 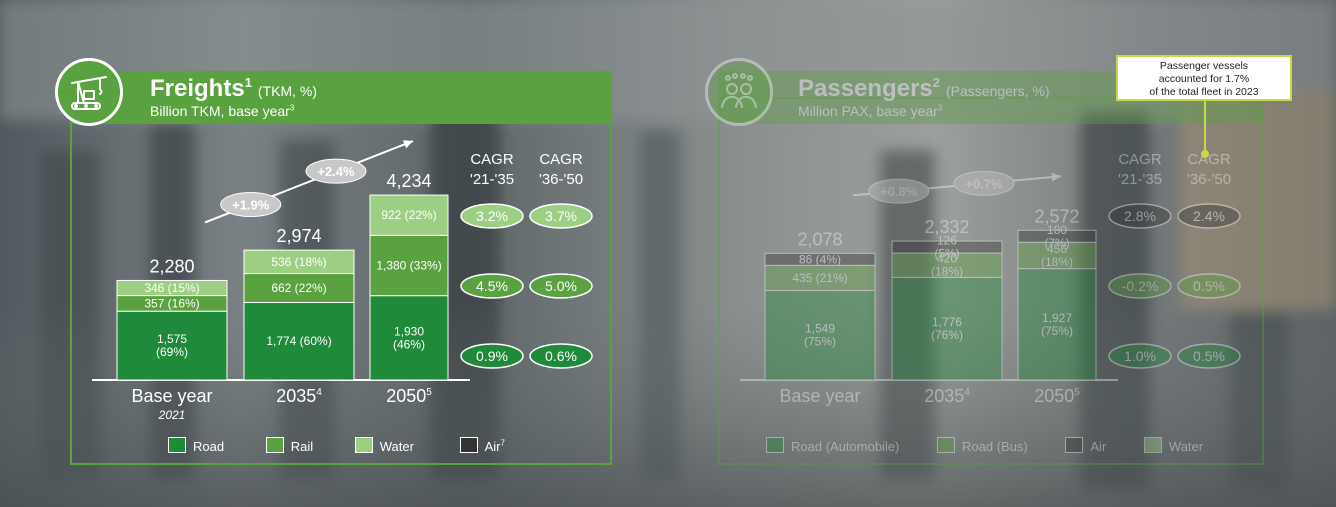 What do you see at coordinates (172, 415) in the screenshot?
I see `category-sublabel-0: 2021` at bounding box center [172, 415].